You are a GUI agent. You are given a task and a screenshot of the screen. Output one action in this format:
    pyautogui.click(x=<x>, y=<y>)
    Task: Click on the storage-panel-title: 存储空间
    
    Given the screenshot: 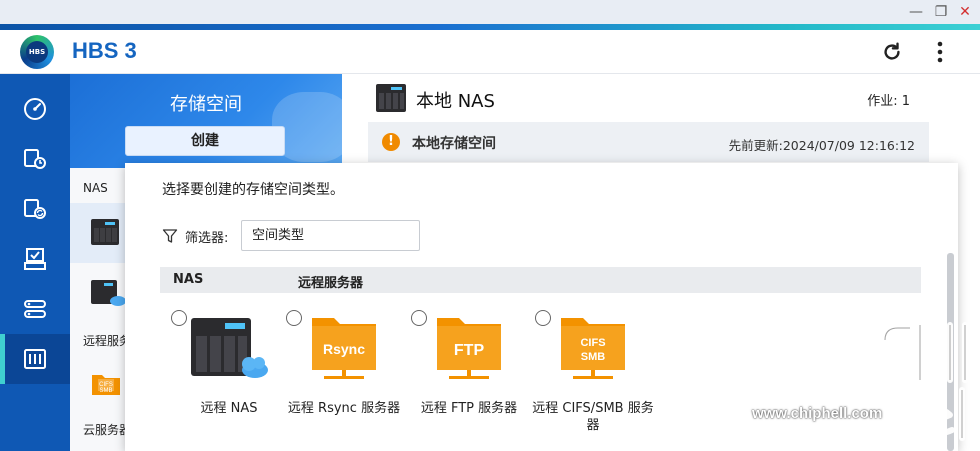 What is the action you would take?
    pyautogui.click(x=206, y=104)
    